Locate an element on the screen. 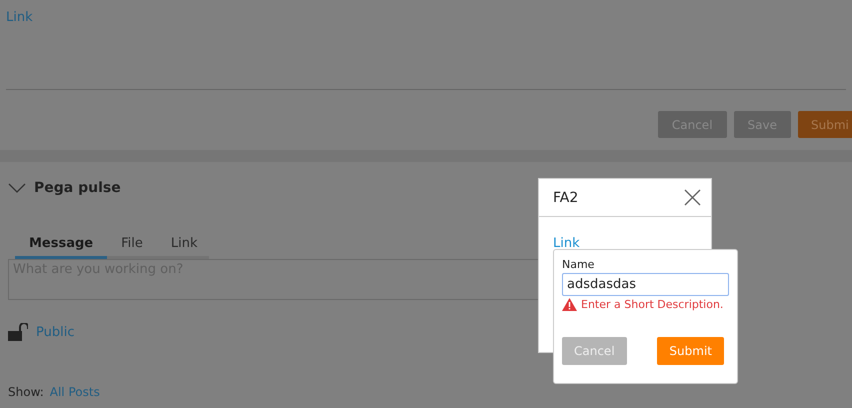 The width and height of the screenshot is (852, 408). filter-label: Show: is located at coordinates (26, 392).